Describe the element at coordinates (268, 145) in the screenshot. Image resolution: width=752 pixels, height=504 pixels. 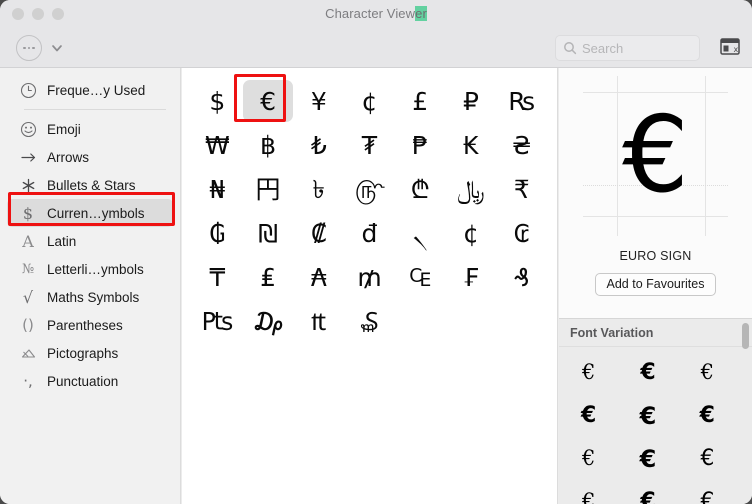
I see `character-cell: ฿` at that location.